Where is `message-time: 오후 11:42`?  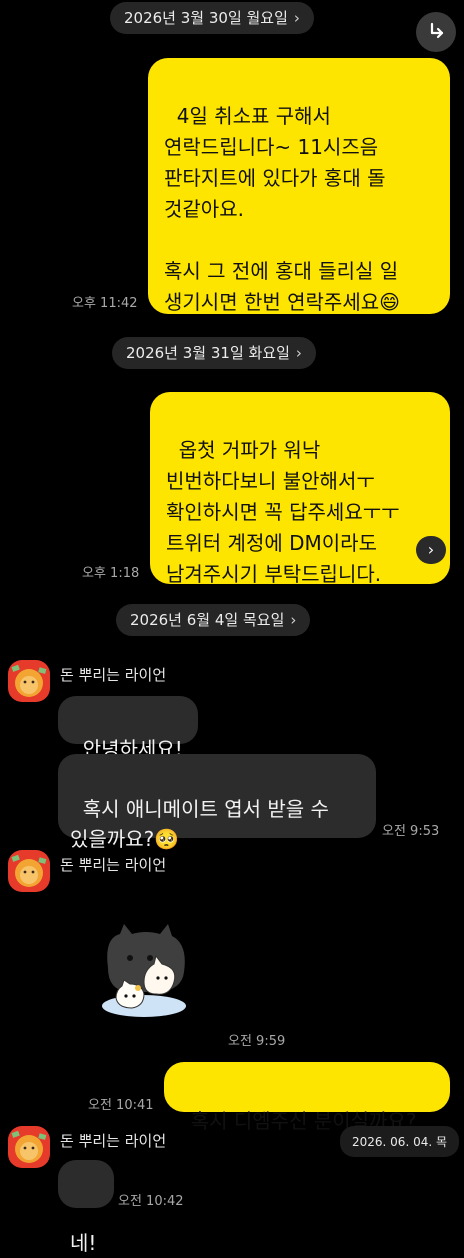 message-time: 오후 11:42 is located at coordinates (105, 303).